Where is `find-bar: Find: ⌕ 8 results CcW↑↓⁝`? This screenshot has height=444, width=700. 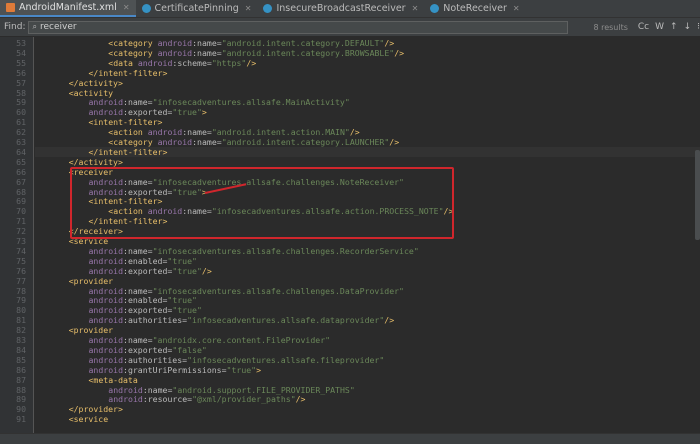 find-bar: Find: ⌕ 8 results CcW↑↓⁝ is located at coordinates (350, 27).